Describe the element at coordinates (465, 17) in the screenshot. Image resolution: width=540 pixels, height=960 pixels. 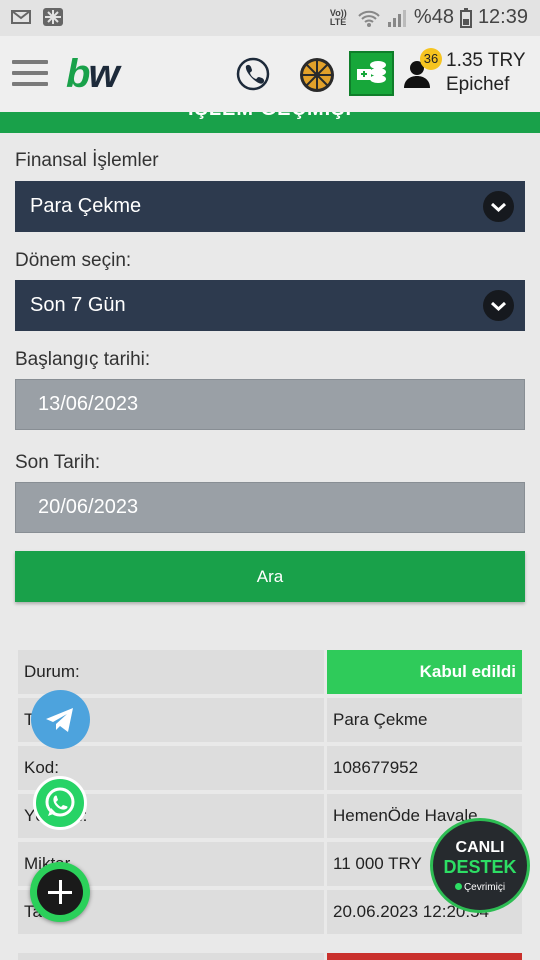
I see `battery-icon` at that location.